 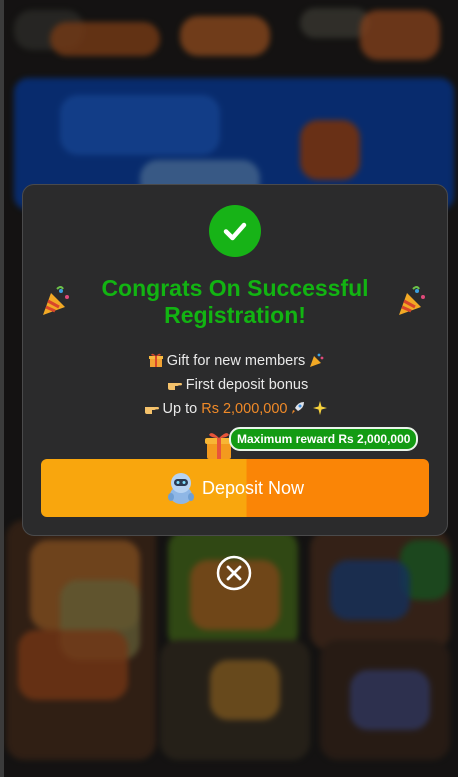 What do you see at coordinates (253, 487) in the screenshot?
I see `deposit-button-label: Deposit Now` at bounding box center [253, 487].